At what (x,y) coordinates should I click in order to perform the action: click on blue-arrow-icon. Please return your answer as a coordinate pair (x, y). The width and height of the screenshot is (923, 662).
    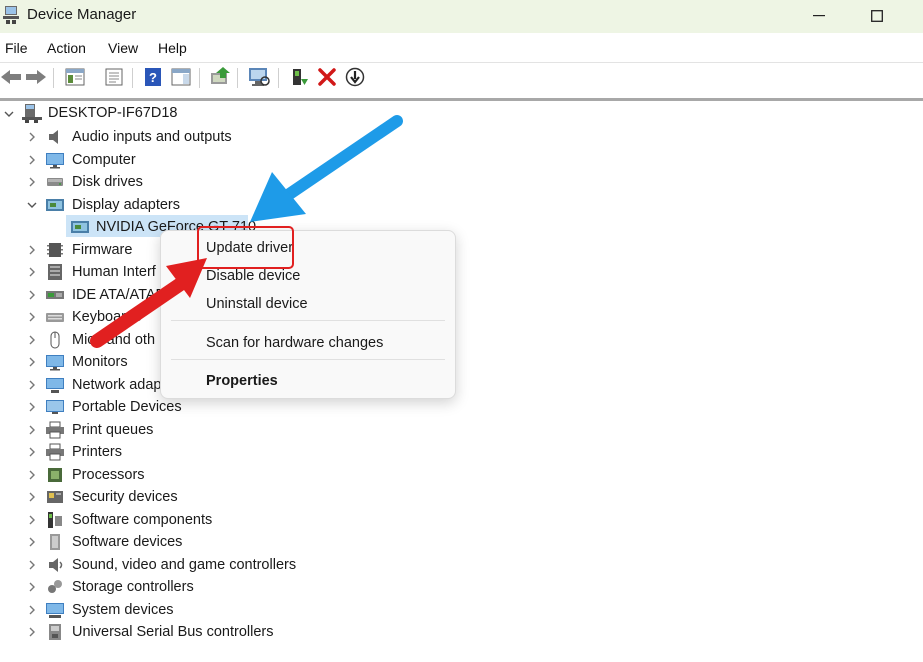
    Looking at the image, I should click on (326, 168).